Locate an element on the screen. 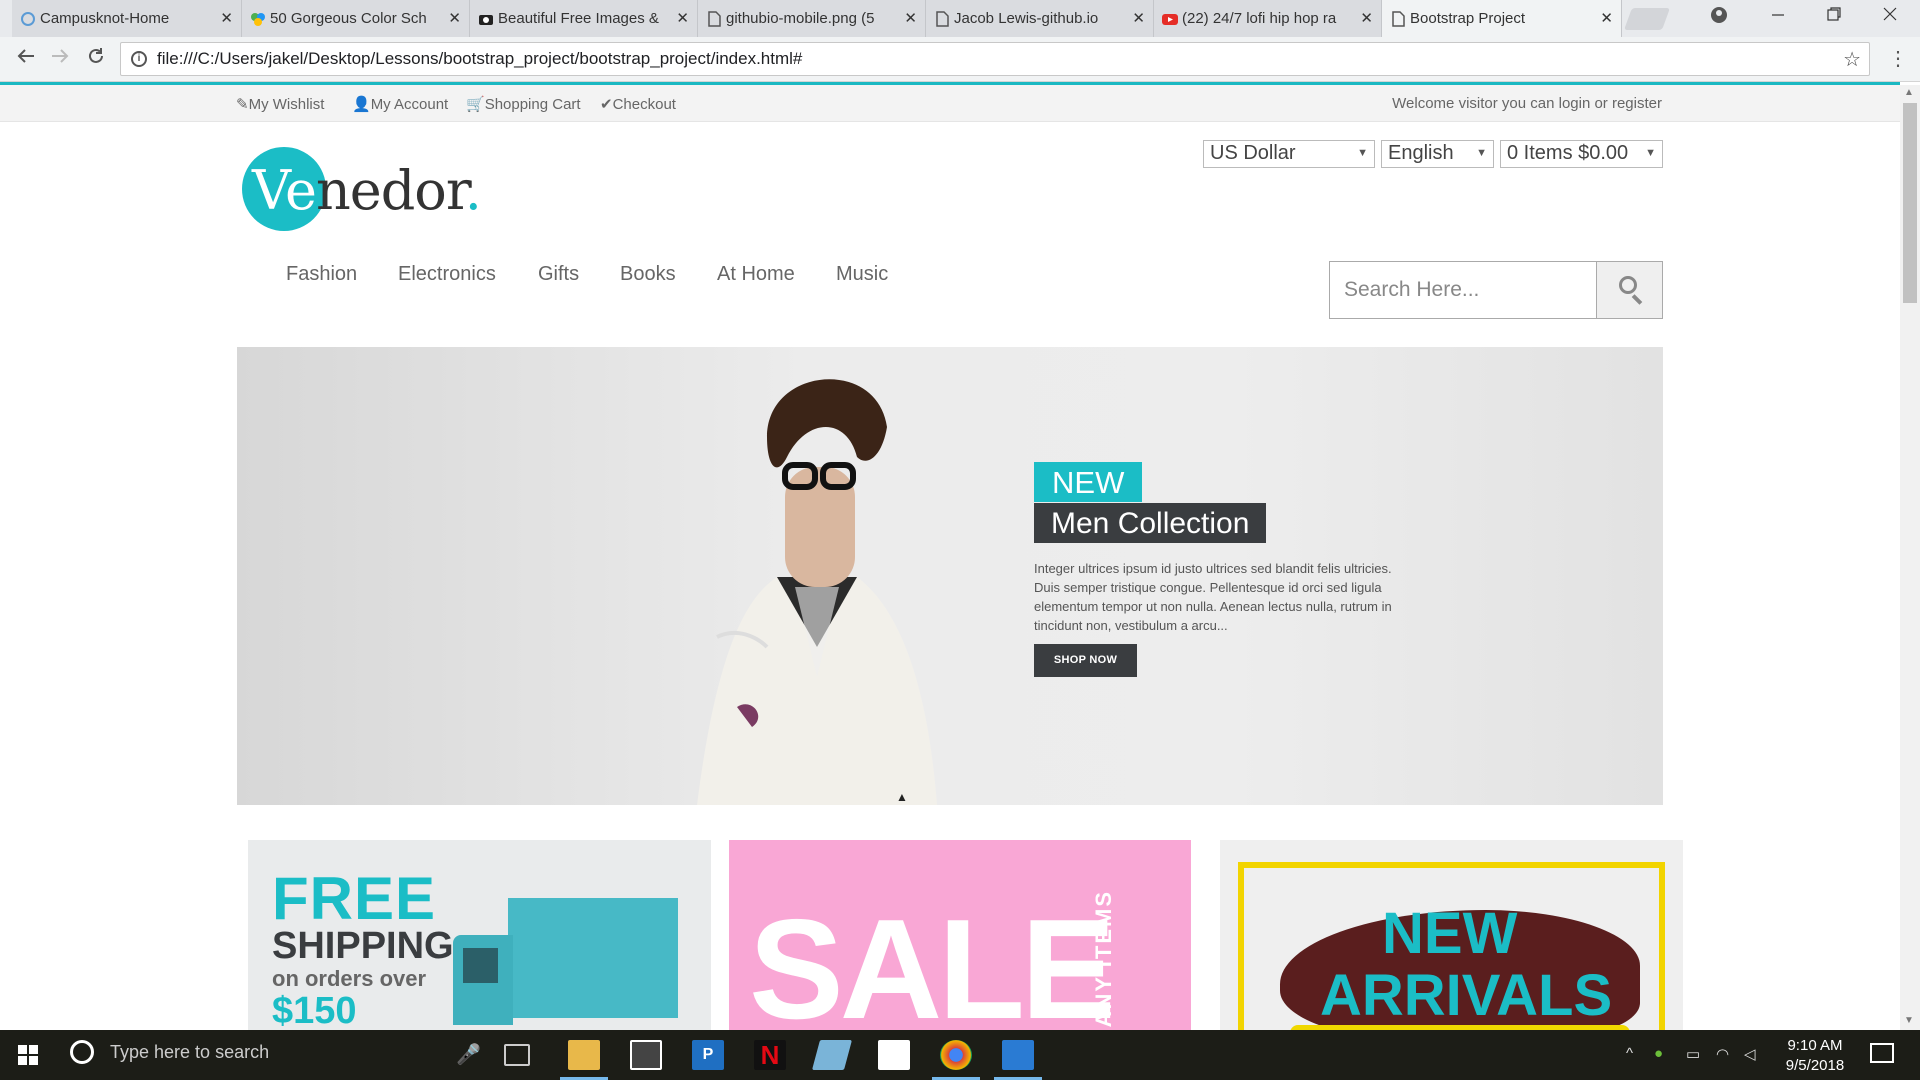  wishlist-link: ✎My Wishlist is located at coordinates (280, 104).